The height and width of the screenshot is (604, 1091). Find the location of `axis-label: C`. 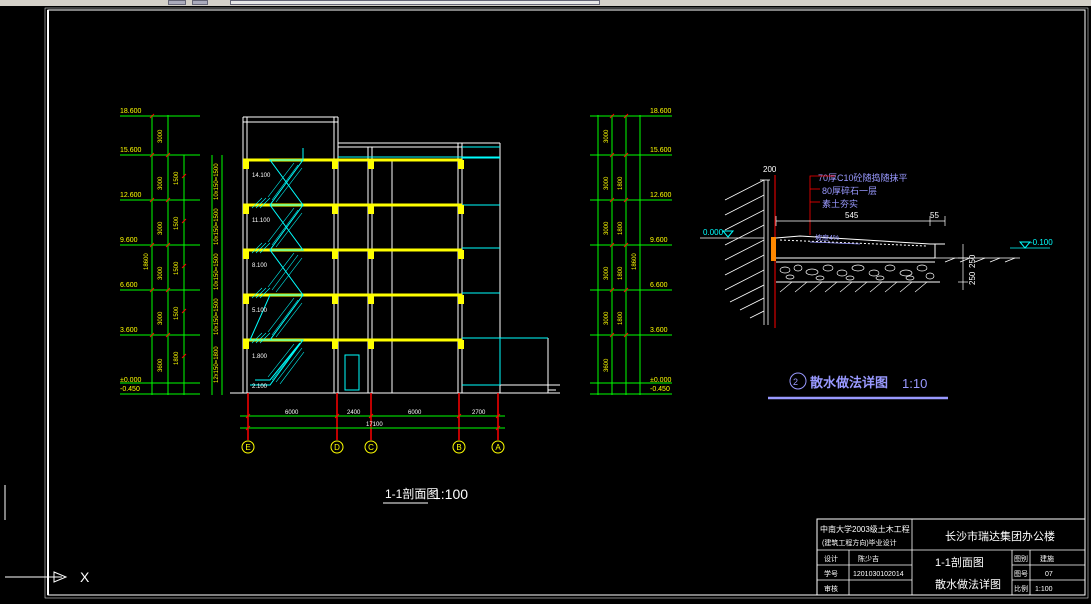

axis-label: C is located at coordinates (371, 447).